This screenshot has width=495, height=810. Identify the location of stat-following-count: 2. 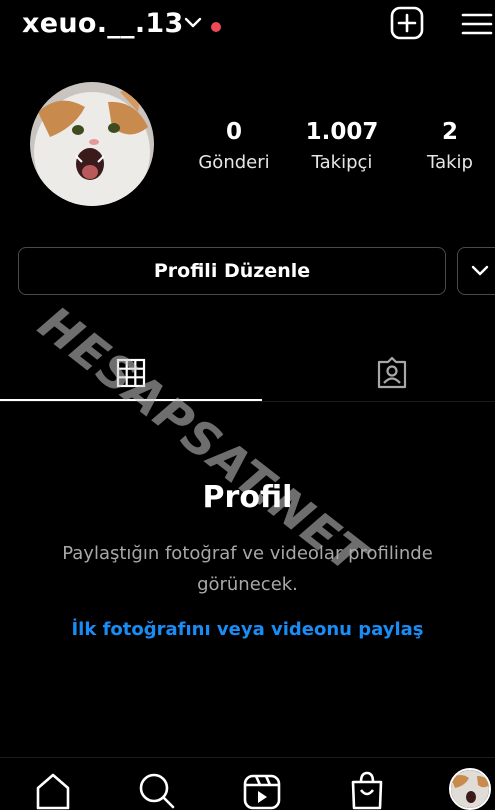
(449, 132).